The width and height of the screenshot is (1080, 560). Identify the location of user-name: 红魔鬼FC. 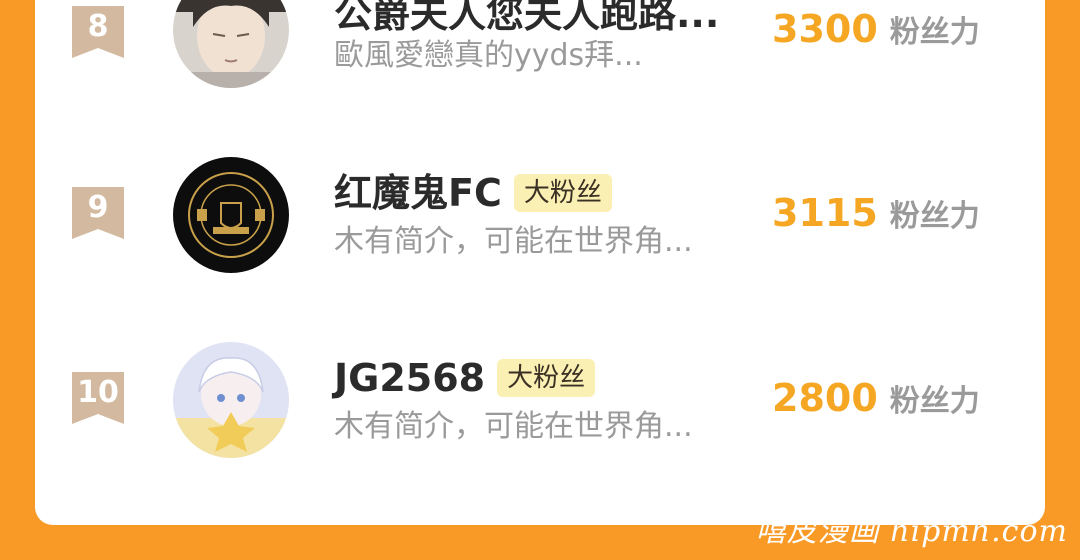
(418, 193).